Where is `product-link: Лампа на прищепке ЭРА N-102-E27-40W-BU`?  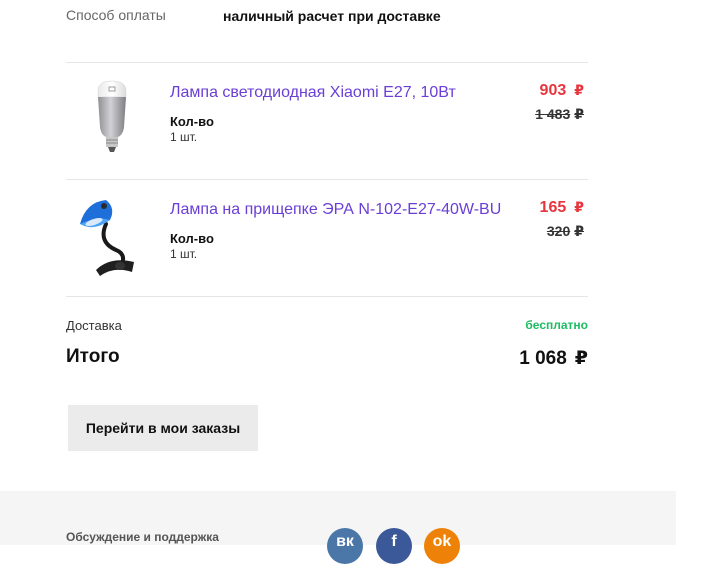 product-link: Лампа на прищепке ЭРА N-102-E27-40W-BU is located at coordinates (335, 210).